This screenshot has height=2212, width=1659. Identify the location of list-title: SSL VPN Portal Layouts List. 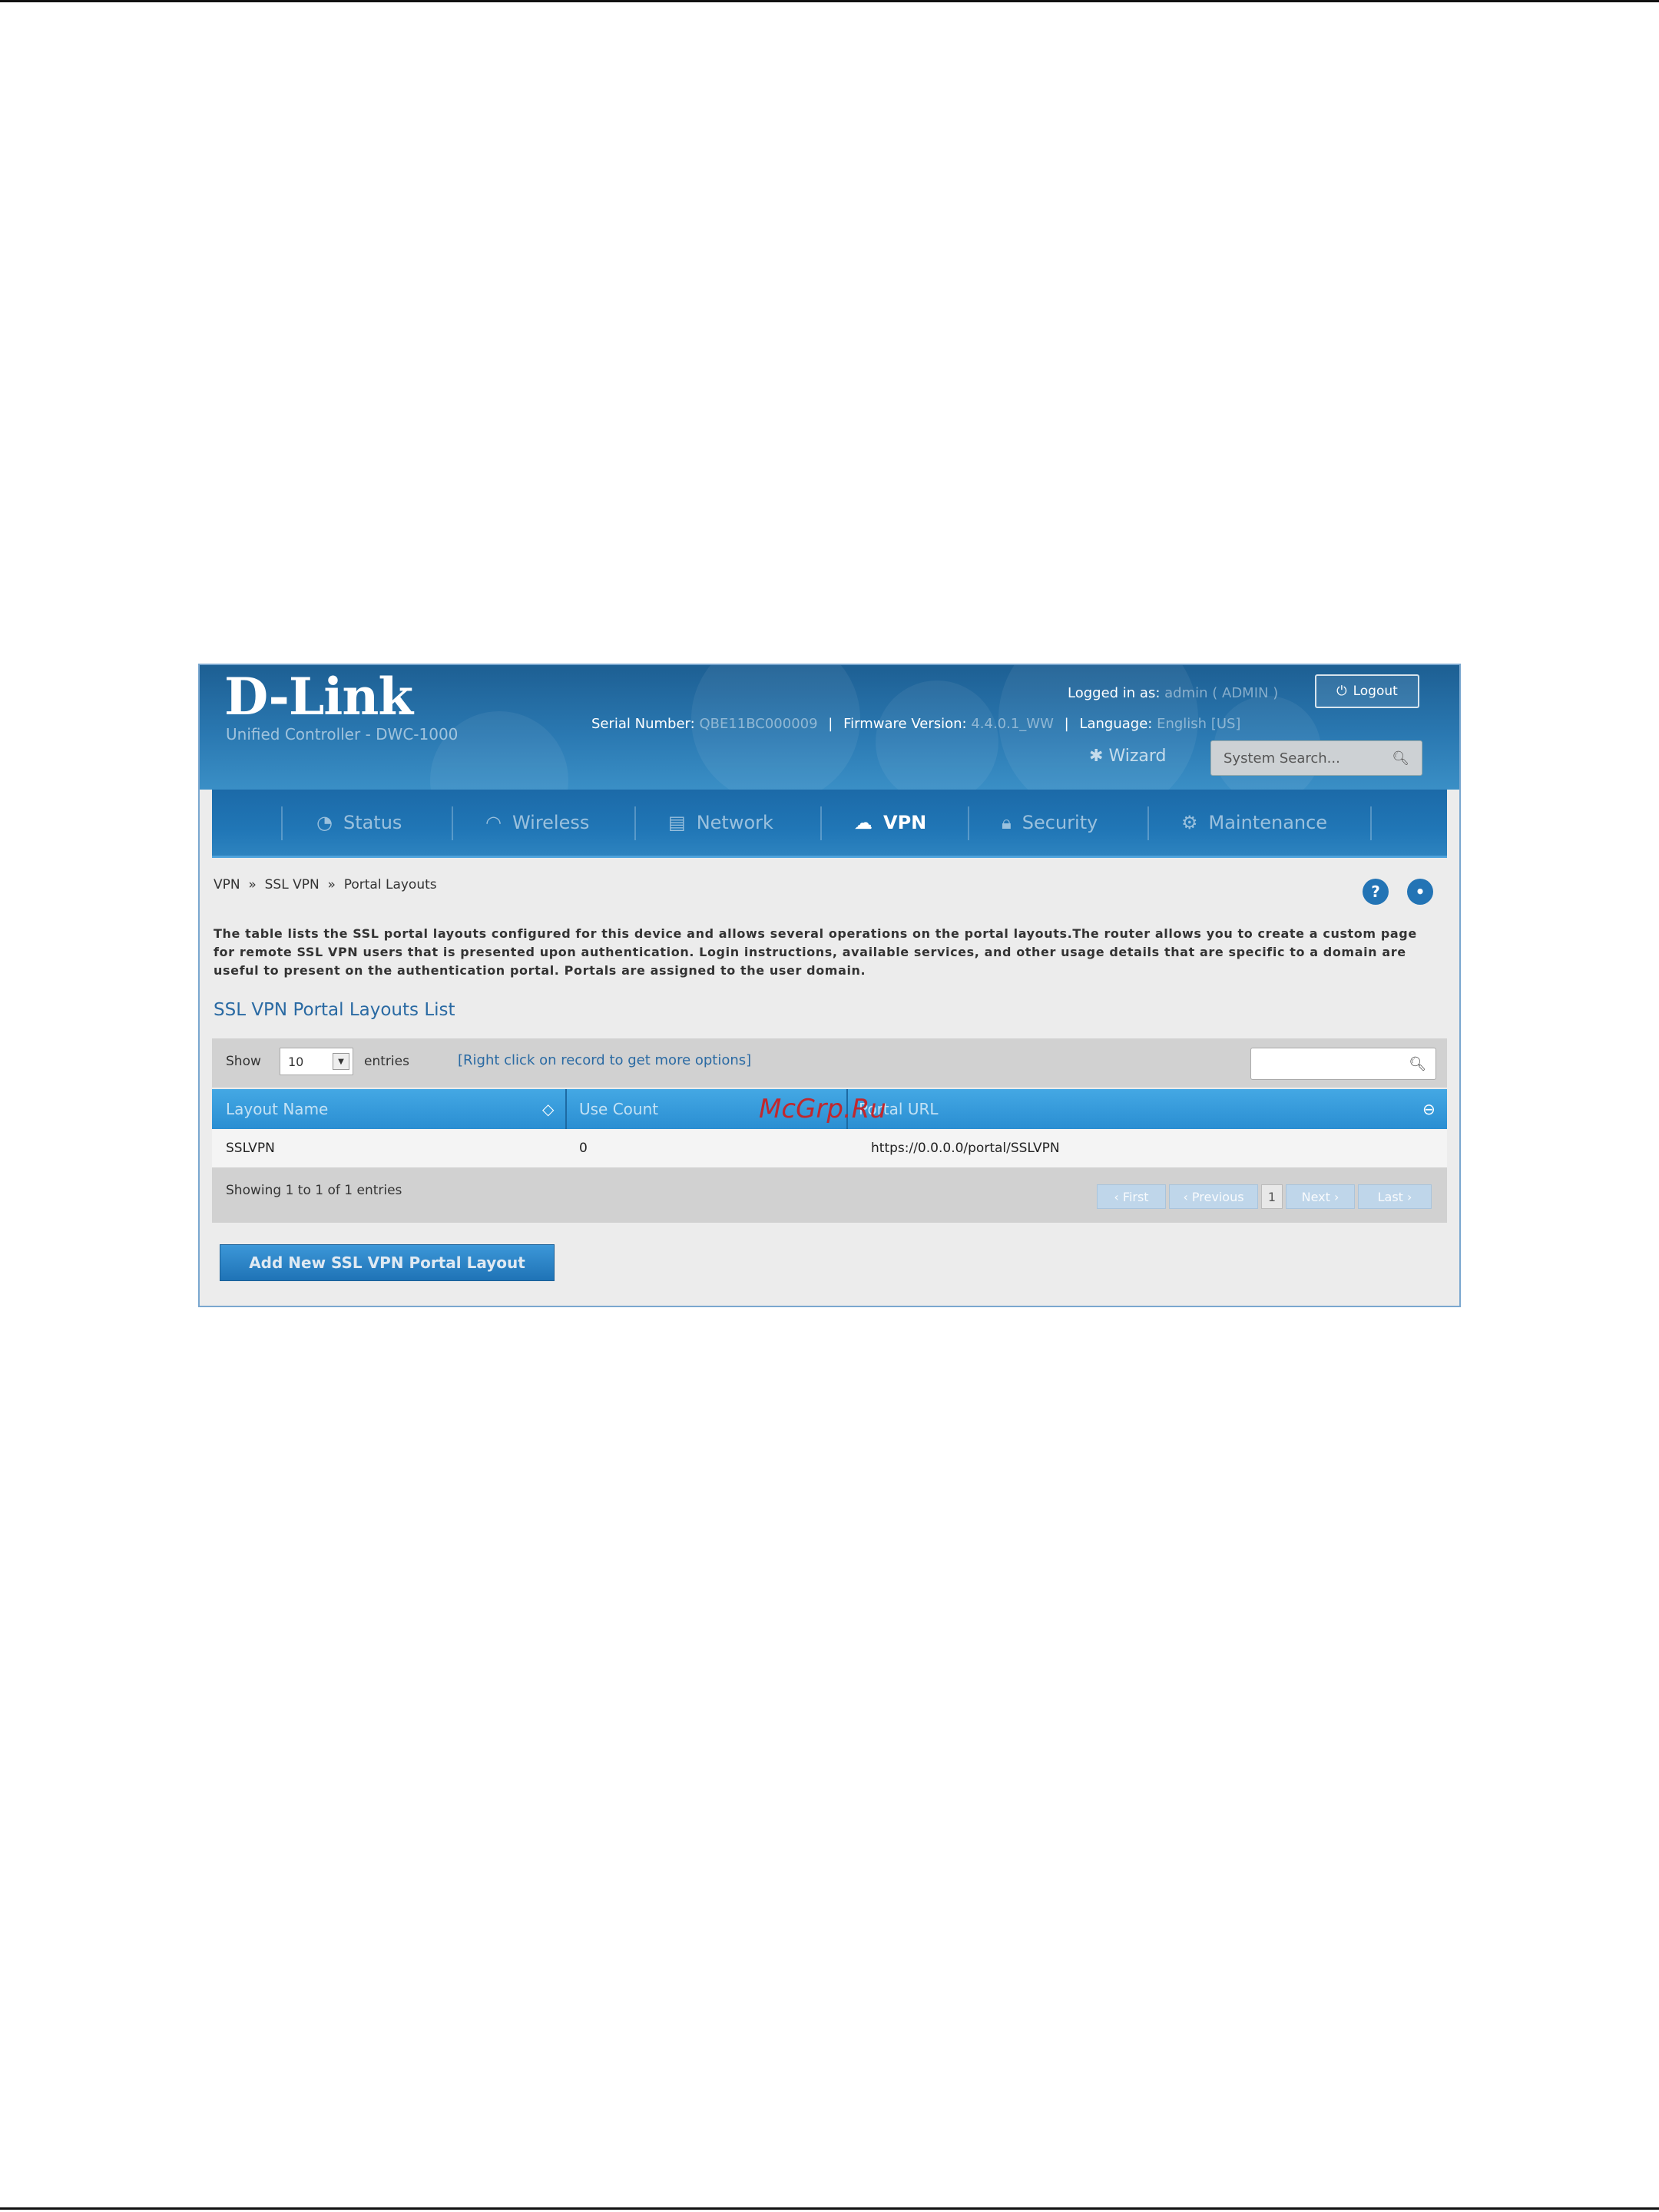
(335, 1010).